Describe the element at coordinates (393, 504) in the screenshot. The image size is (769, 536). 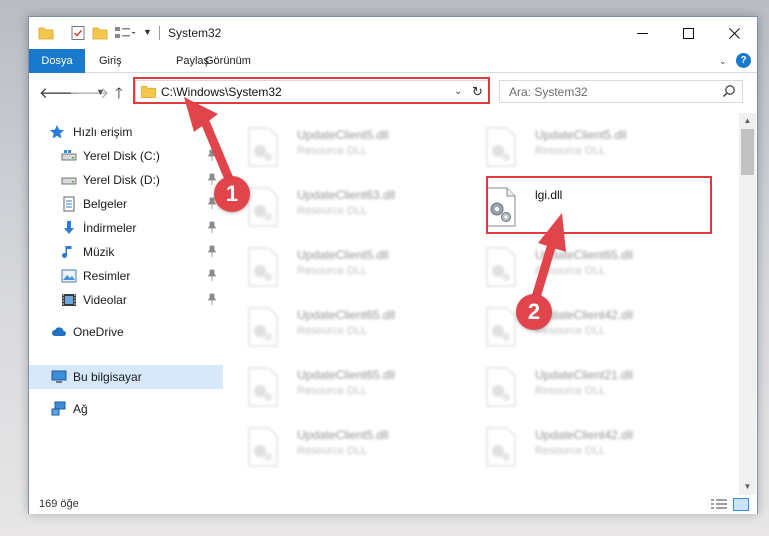
I see `status-bar: 169 öğe` at that location.